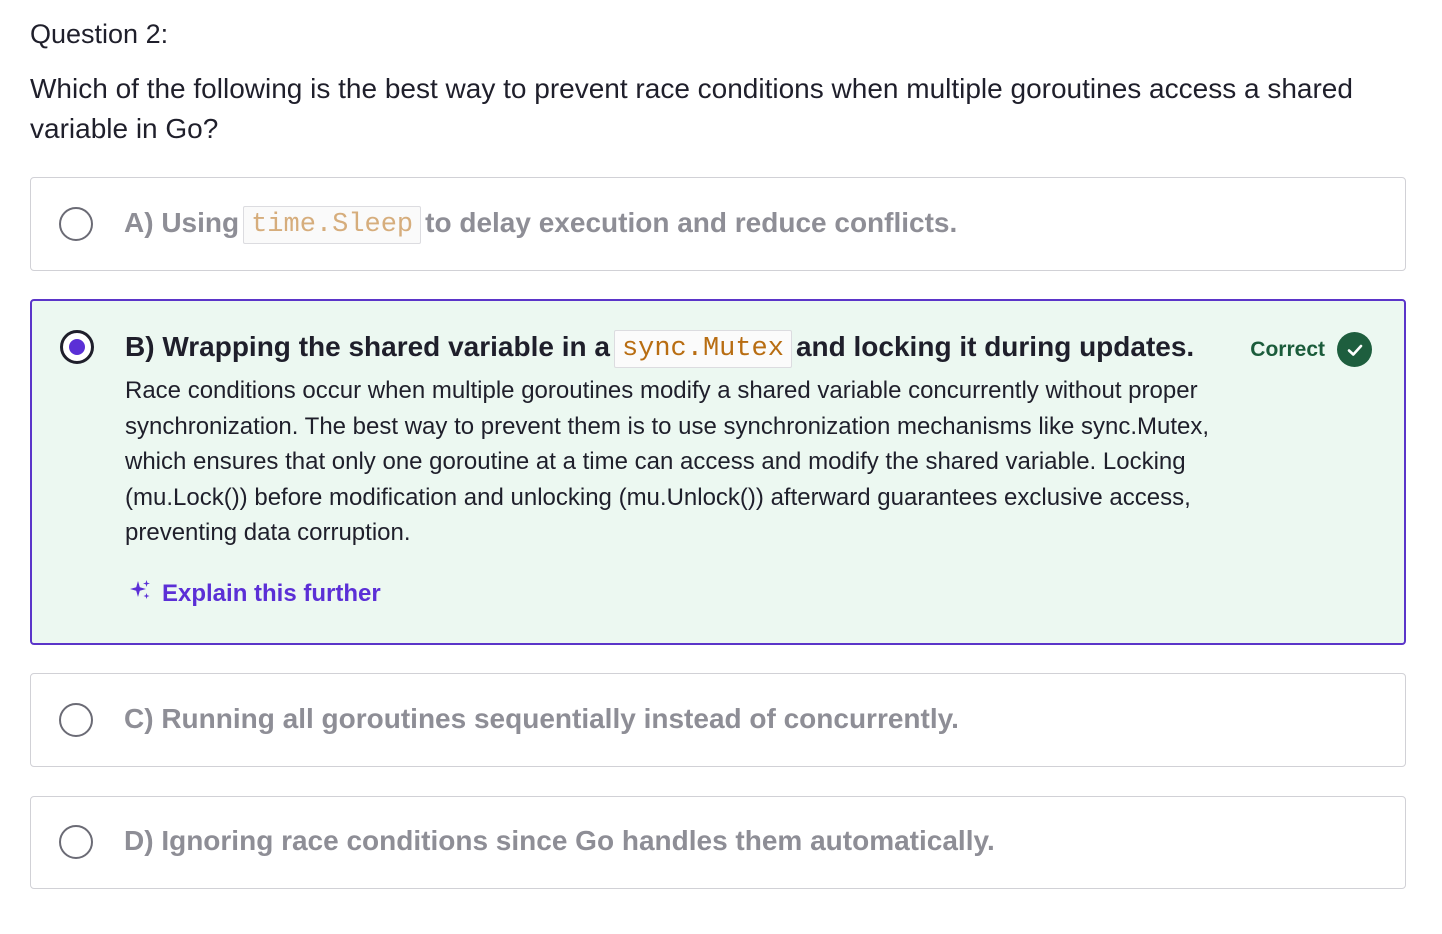 This screenshot has height=934, width=1442. Describe the element at coordinates (271, 593) in the screenshot. I see `explain-further-label: Explain this further` at that location.